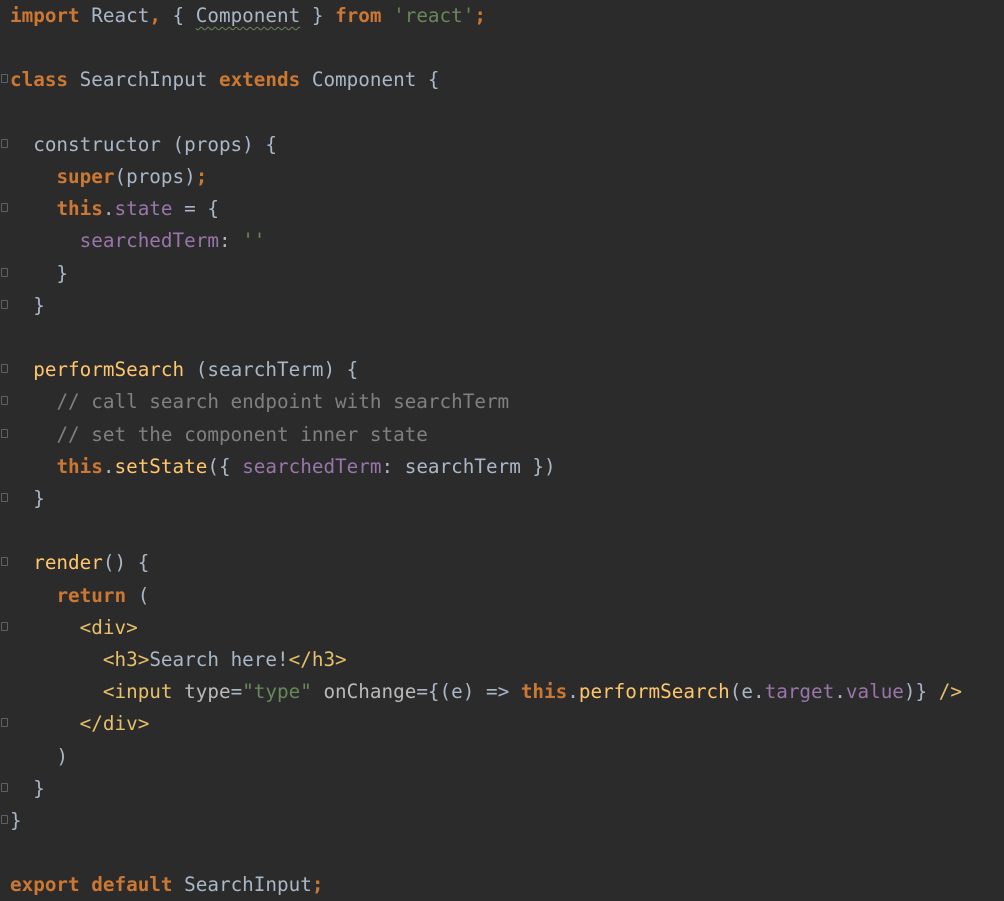 The height and width of the screenshot is (901, 1004). What do you see at coordinates (155, 176) in the screenshot?
I see `code-token: (props)` at bounding box center [155, 176].